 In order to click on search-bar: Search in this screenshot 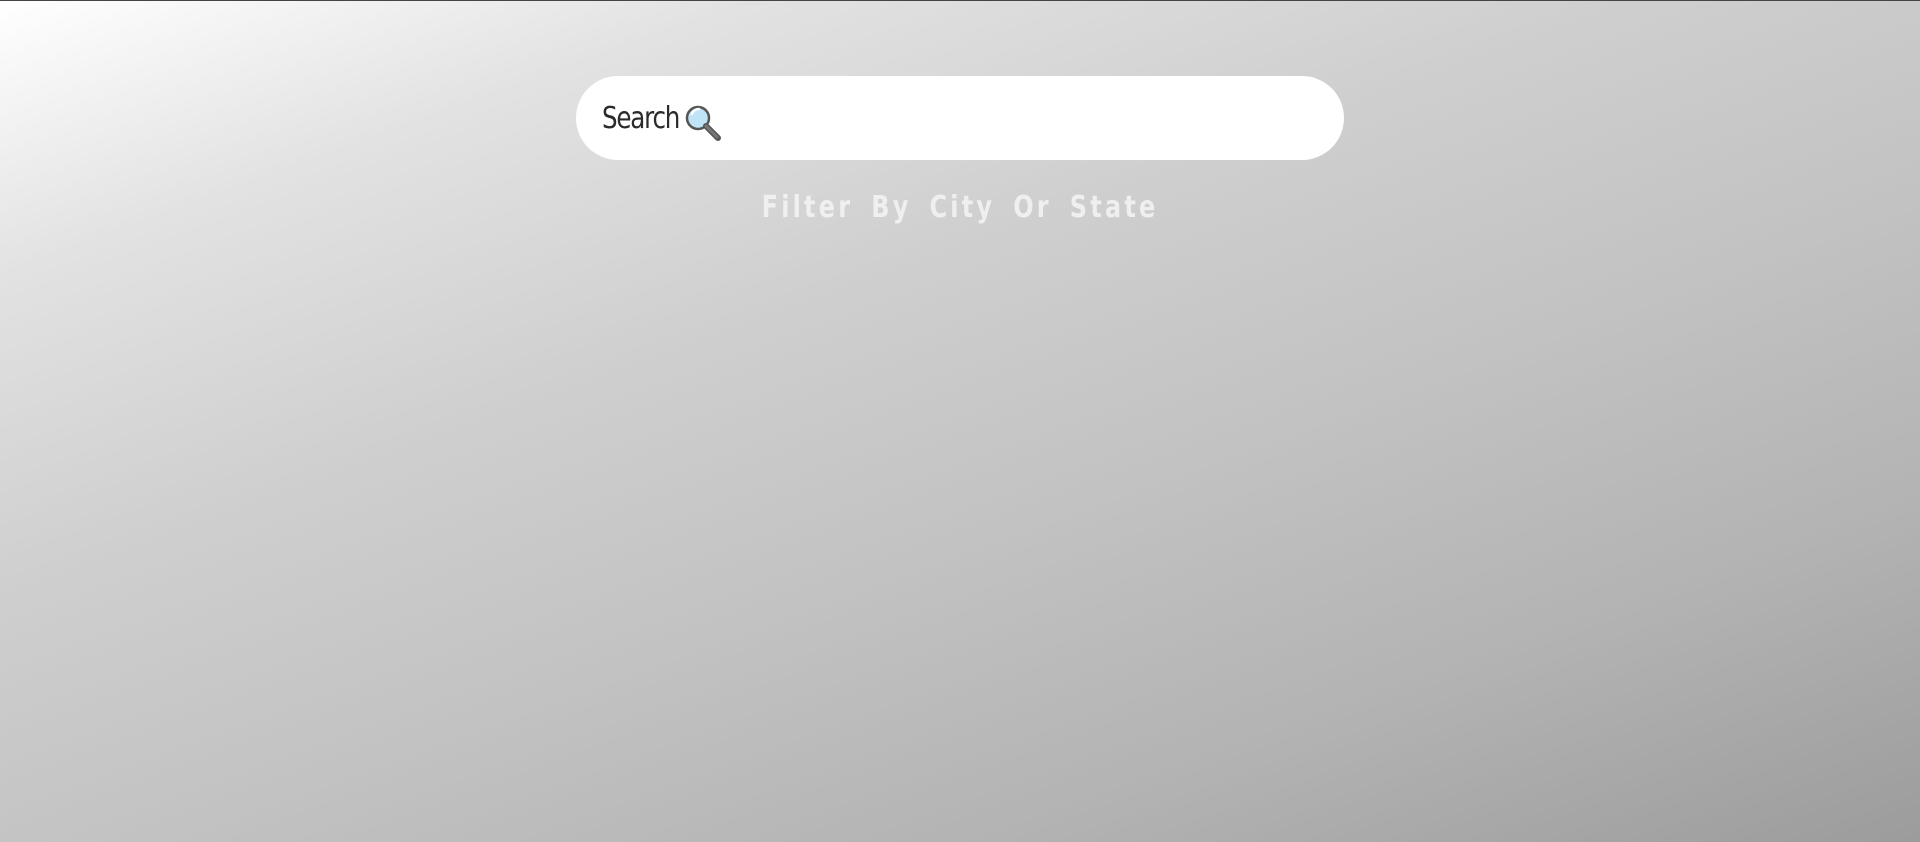, I will do `click(960, 118)`.